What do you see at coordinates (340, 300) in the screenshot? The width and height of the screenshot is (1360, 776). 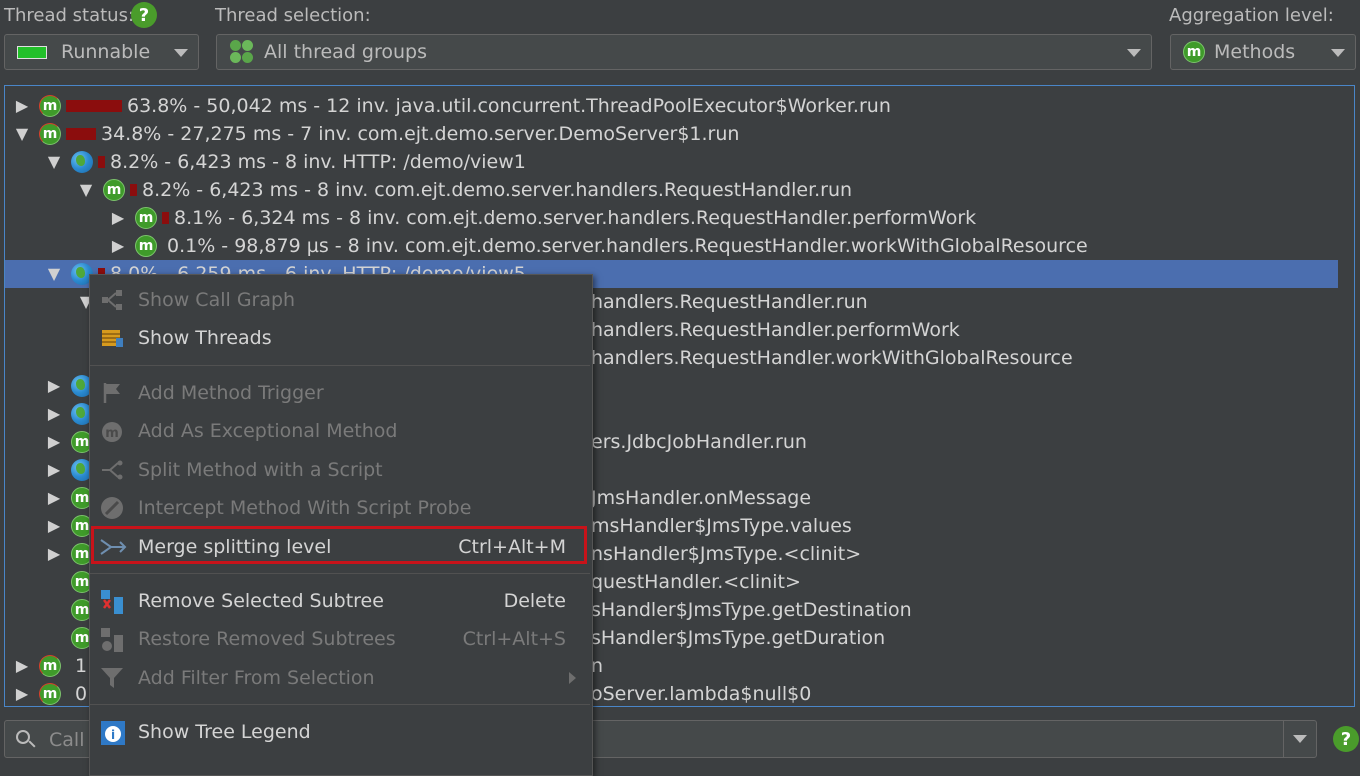 I see `menu-item-show-call-graph: Show Call Graph` at bounding box center [340, 300].